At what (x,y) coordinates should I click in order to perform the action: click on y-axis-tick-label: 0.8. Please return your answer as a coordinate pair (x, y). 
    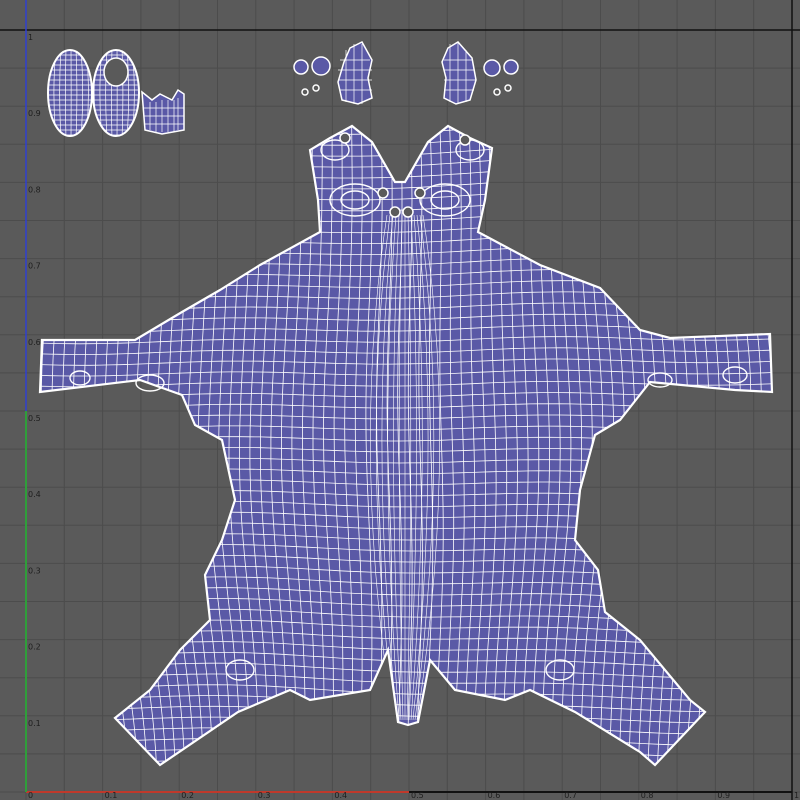
    Looking at the image, I should click on (34, 189).